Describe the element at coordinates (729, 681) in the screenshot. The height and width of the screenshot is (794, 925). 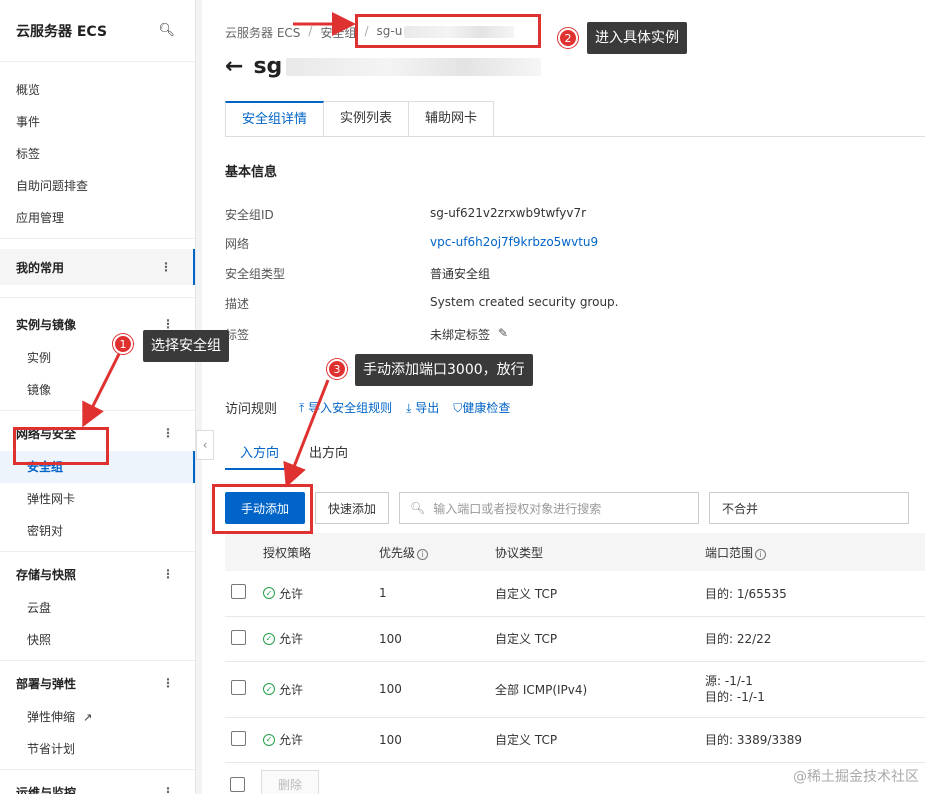
I see `port-value: 源: -1/-1` at that location.